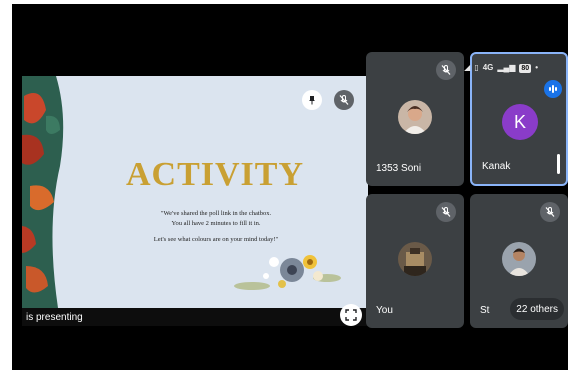  Describe the element at coordinates (467, 67) in the screenshot. I see `nfc-icon: ◢` at that location.